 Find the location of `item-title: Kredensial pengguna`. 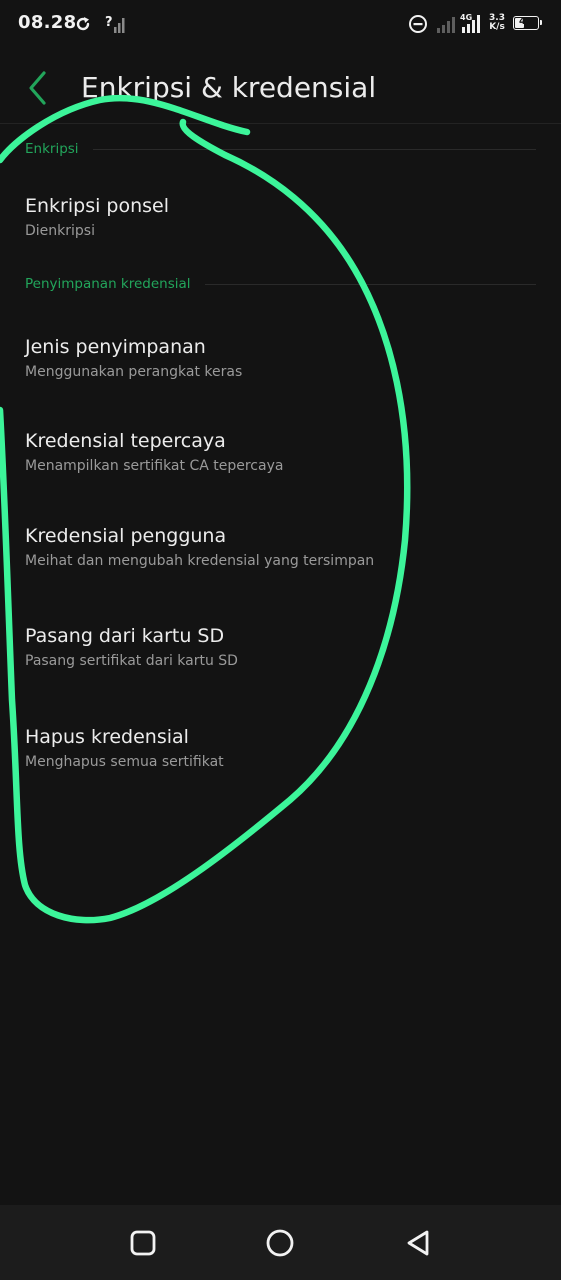

item-title: Kredensial pengguna is located at coordinates (126, 536).